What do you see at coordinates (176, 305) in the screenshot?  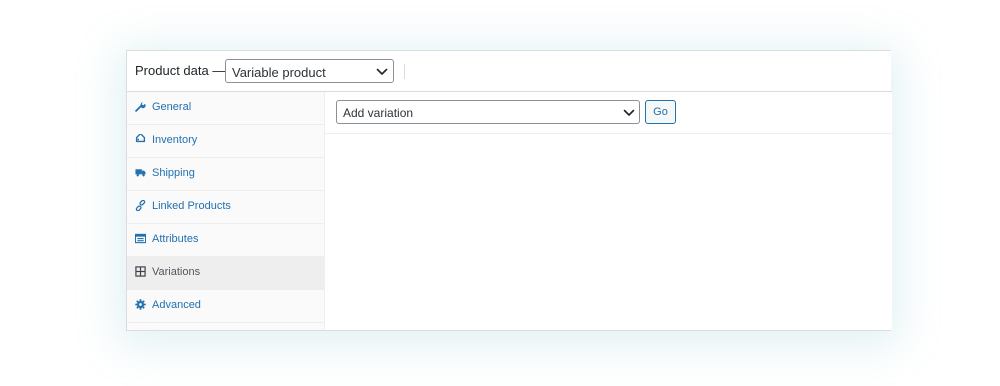 I see `tab-label-advanced: Advanced` at bounding box center [176, 305].